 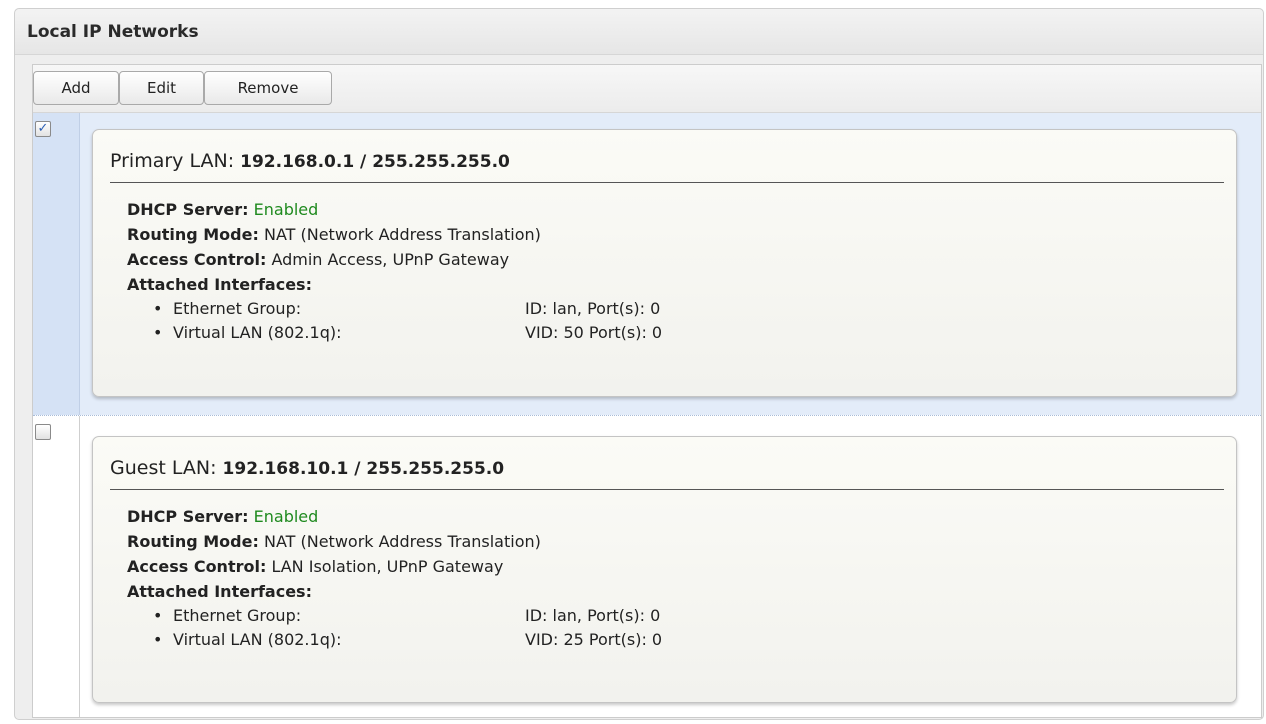 I want to click on toolbar: Add Edit Remove, so click(x=647, y=89).